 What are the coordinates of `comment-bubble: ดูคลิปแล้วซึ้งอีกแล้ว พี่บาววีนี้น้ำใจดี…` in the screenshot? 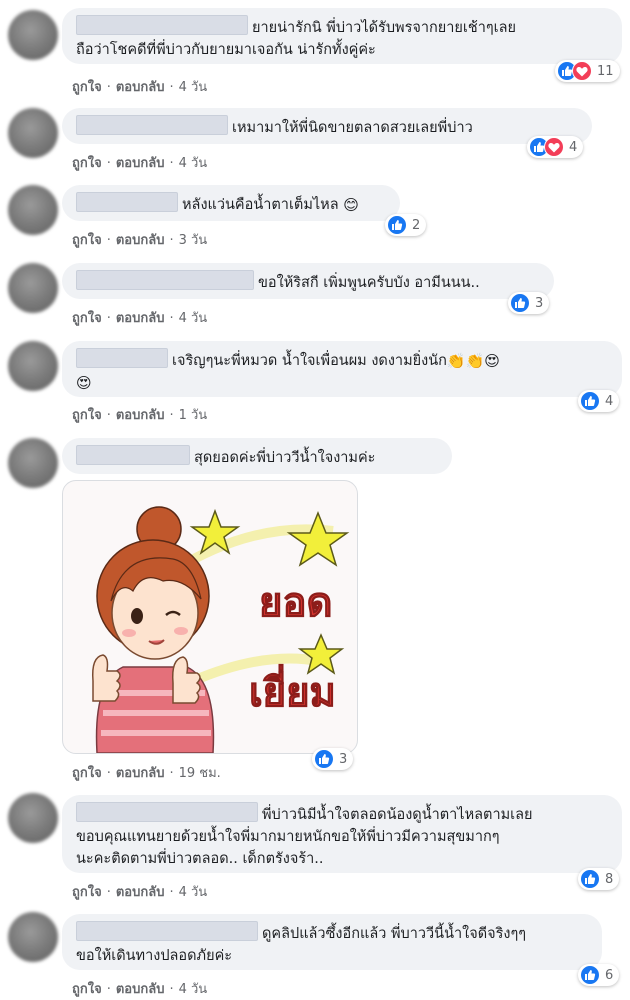 It's located at (332, 942).